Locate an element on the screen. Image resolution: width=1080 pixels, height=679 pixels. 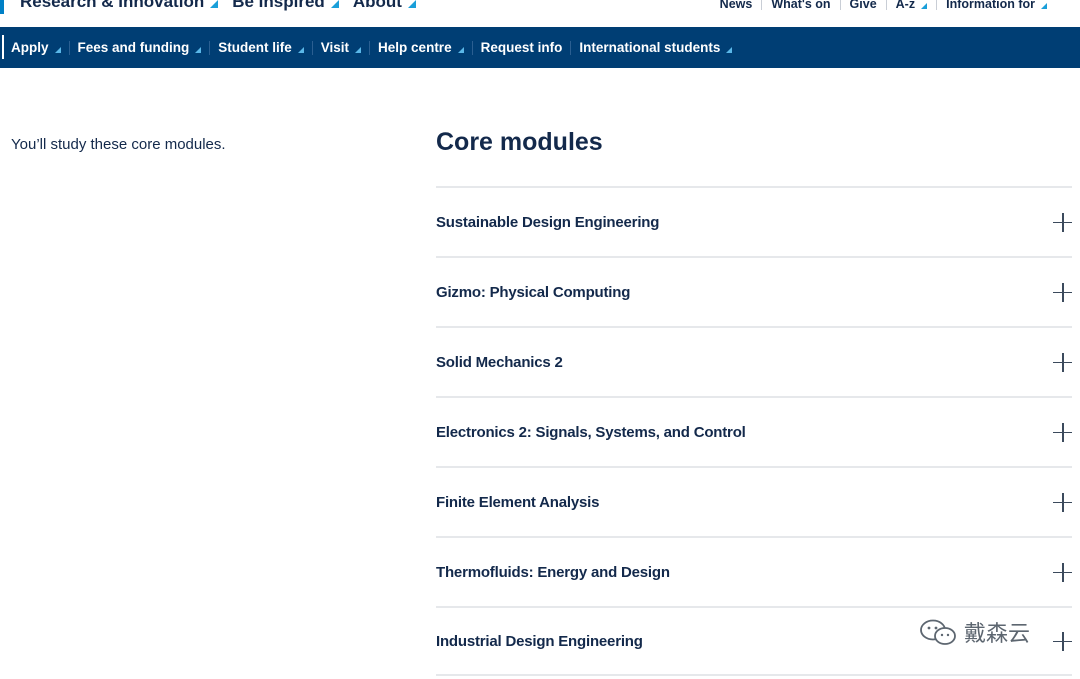
secondary-nav-label: Fees and funding is located at coordinates (133, 47).